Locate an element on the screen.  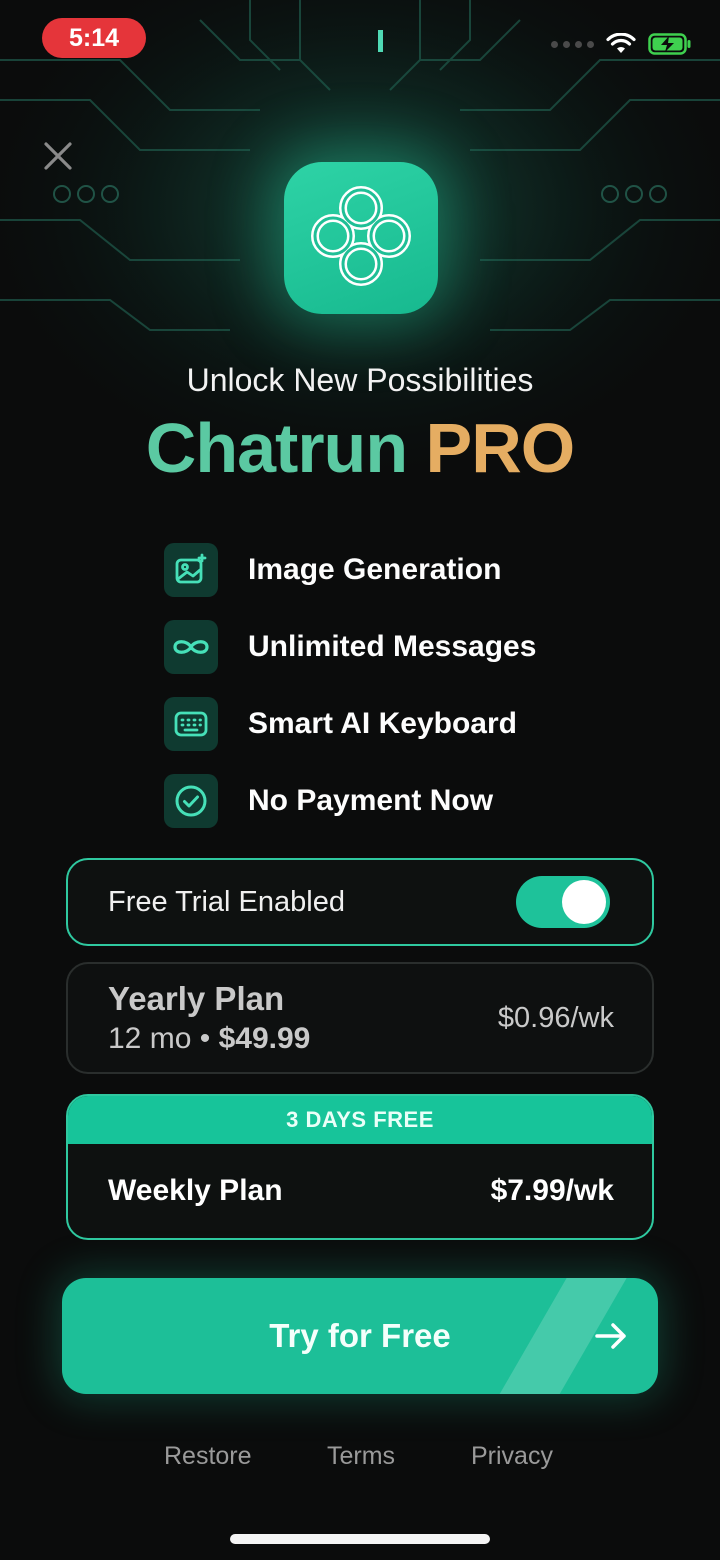
terms-link: Terms is located at coordinates (361, 1456).